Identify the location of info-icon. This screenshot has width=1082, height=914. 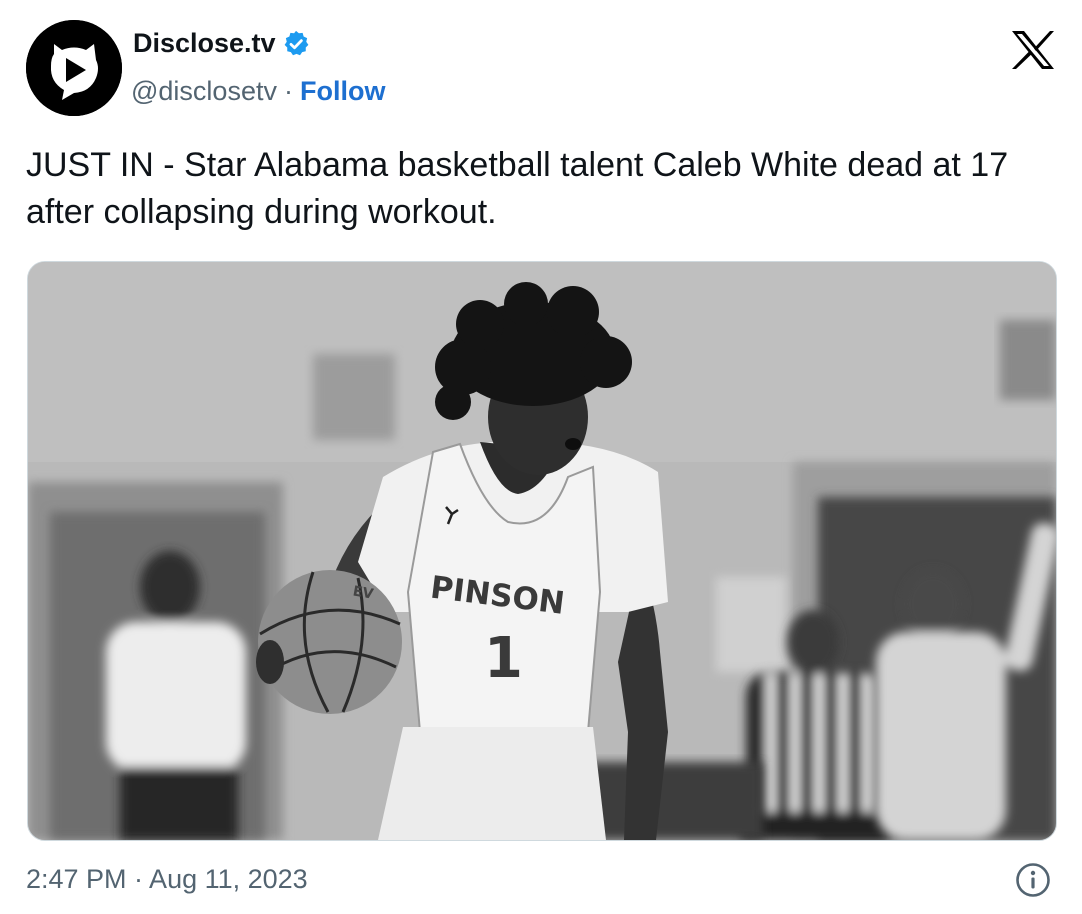
(1033, 880).